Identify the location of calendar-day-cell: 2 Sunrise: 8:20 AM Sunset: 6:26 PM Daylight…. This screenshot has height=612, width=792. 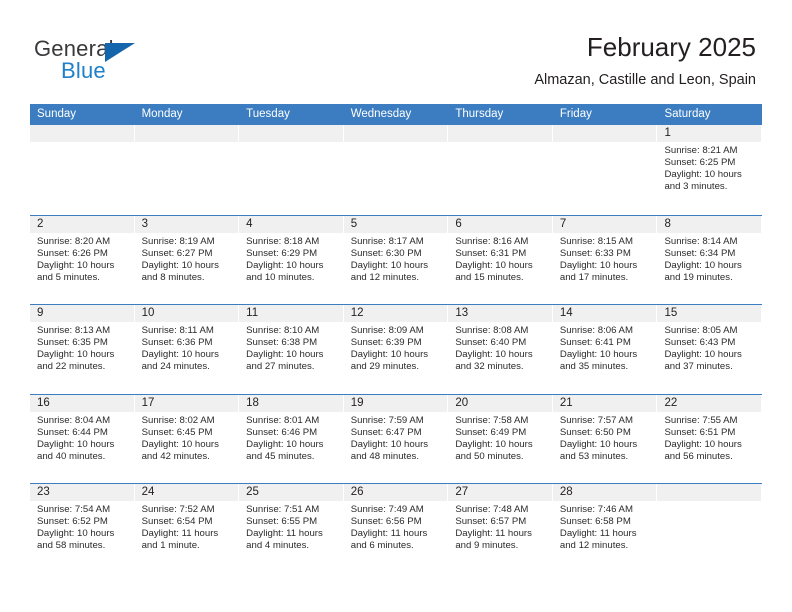
(82, 260).